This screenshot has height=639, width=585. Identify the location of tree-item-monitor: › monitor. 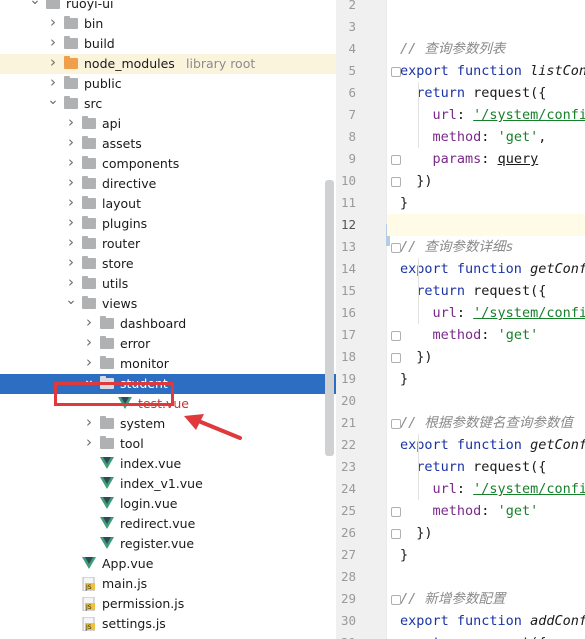
(168, 364).